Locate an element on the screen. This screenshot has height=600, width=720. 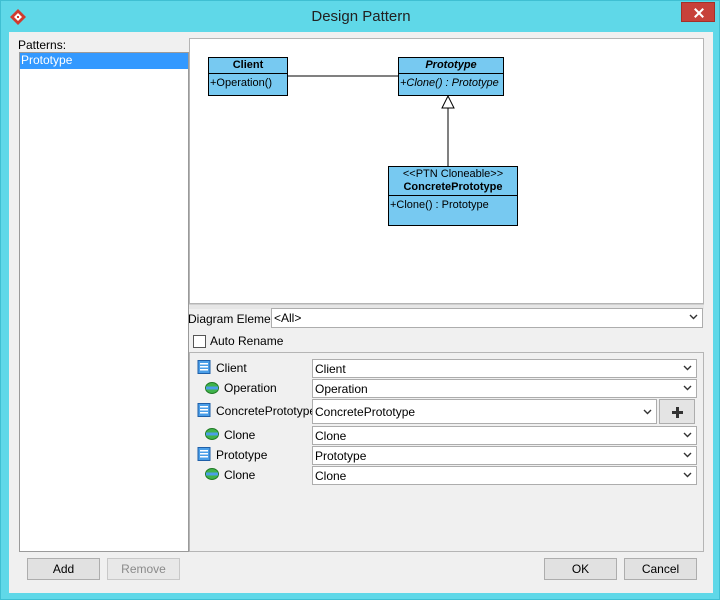
class-operation: +Operation() is located at coordinates (241, 83).